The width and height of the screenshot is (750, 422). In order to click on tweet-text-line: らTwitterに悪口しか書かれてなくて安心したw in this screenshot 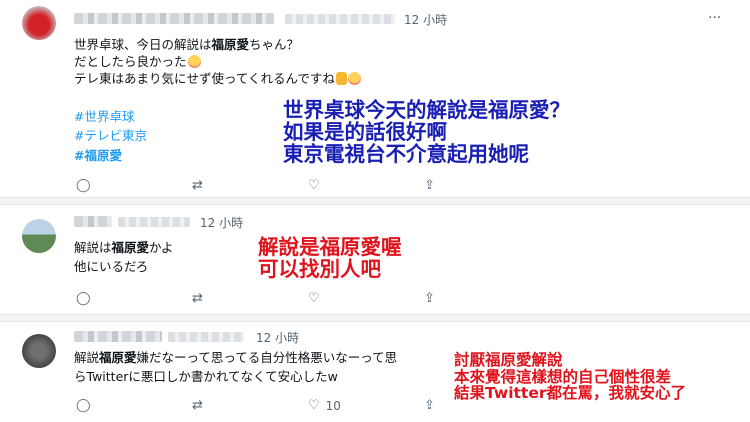, I will do `click(206, 376)`.